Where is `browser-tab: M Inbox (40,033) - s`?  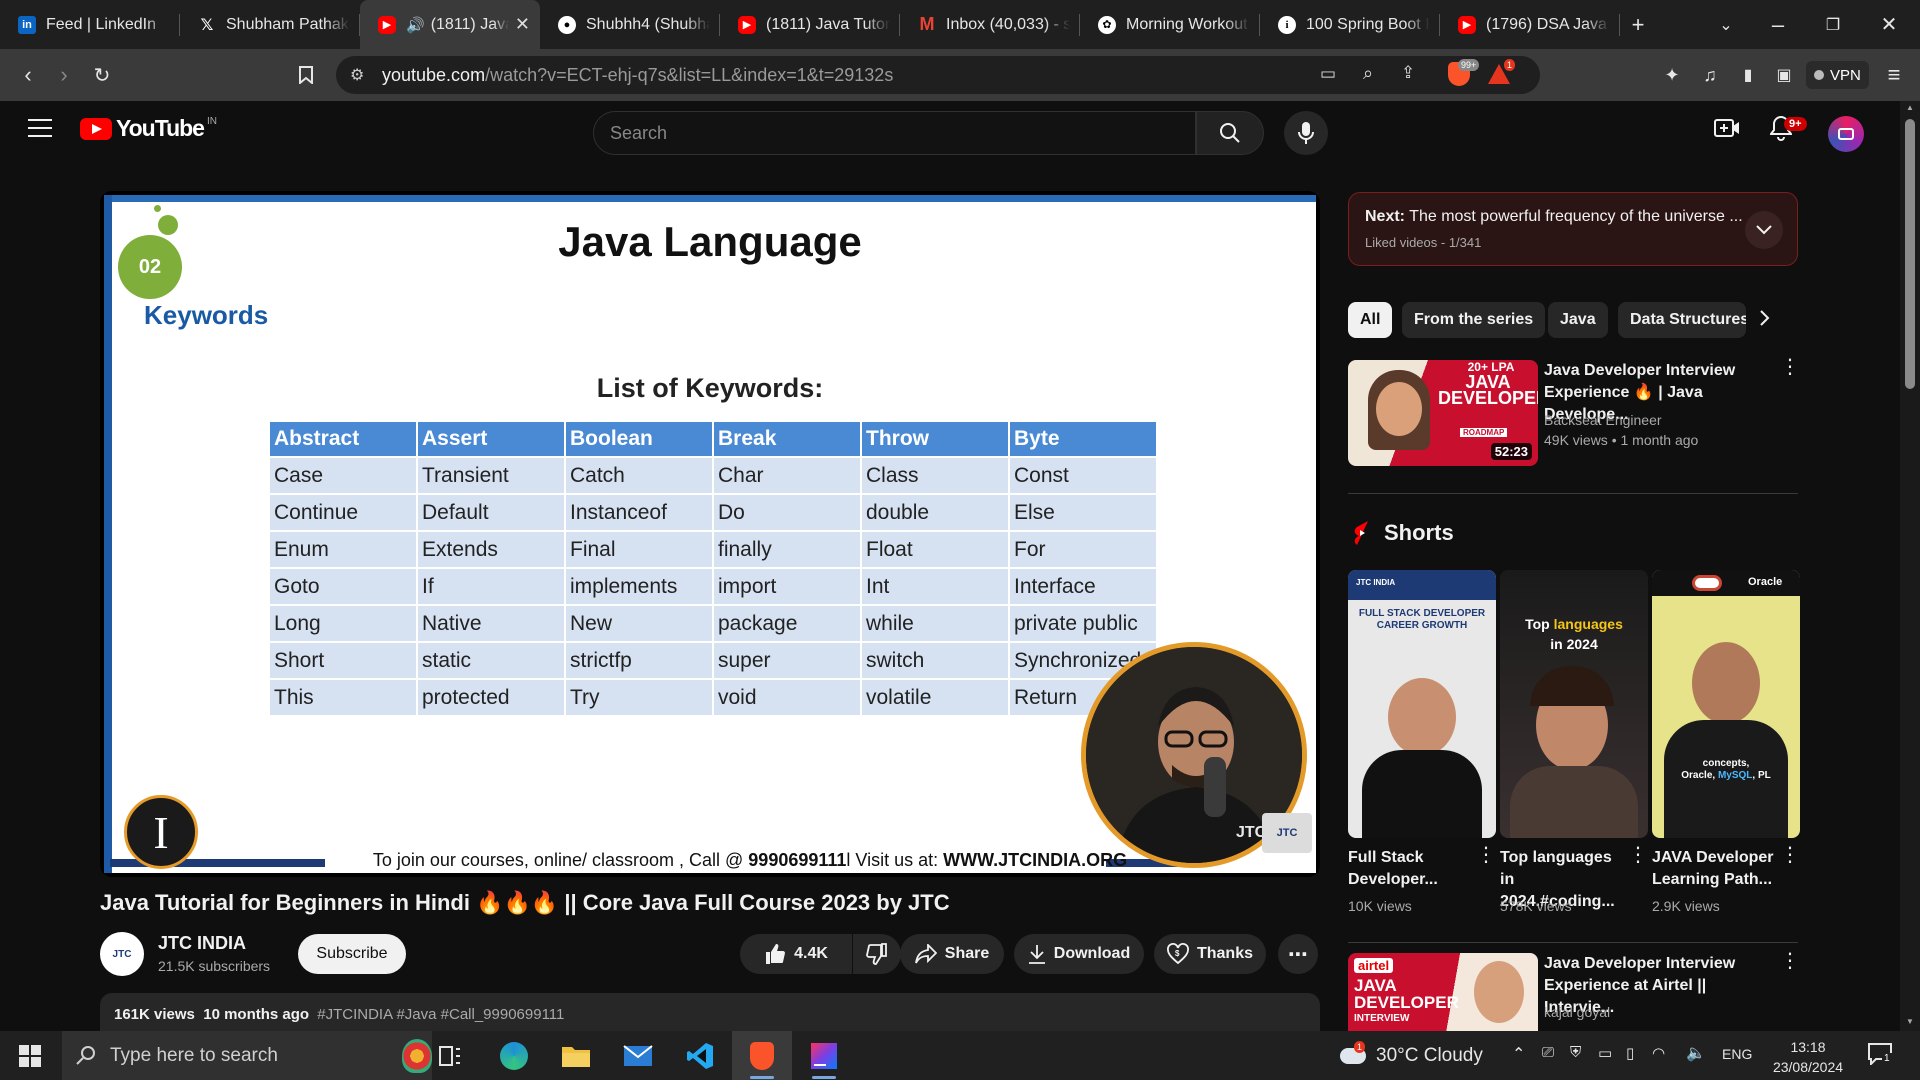
browser-tab: M Inbox (40,033) - s is located at coordinates (990, 24).